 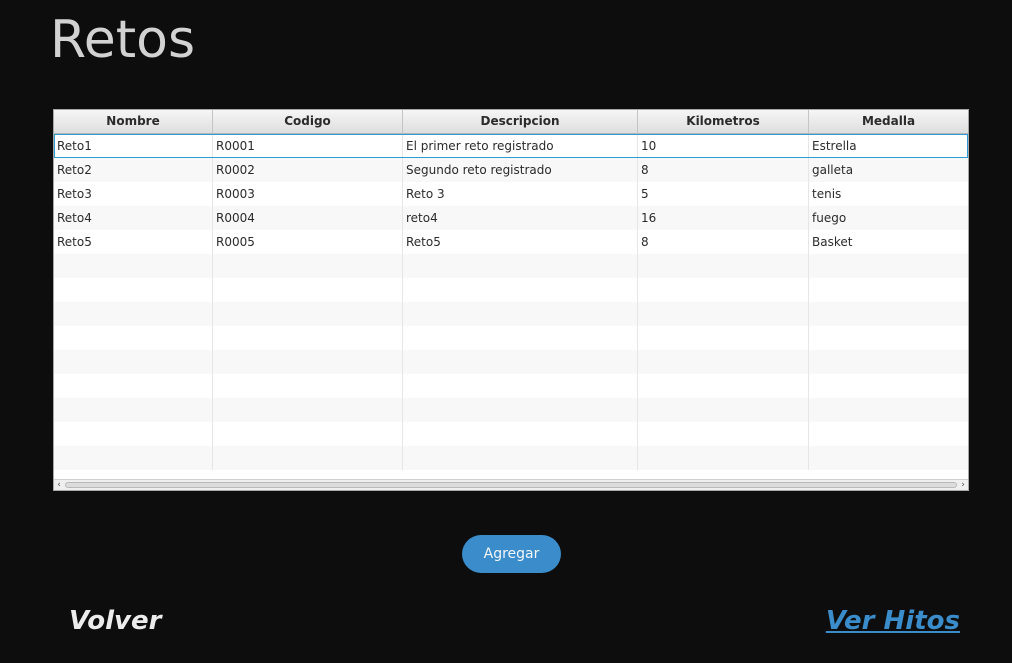 What do you see at coordinates (520, 218) in the screenshot?
I see `table-cell: reto4` at bounding box center [520, 218].